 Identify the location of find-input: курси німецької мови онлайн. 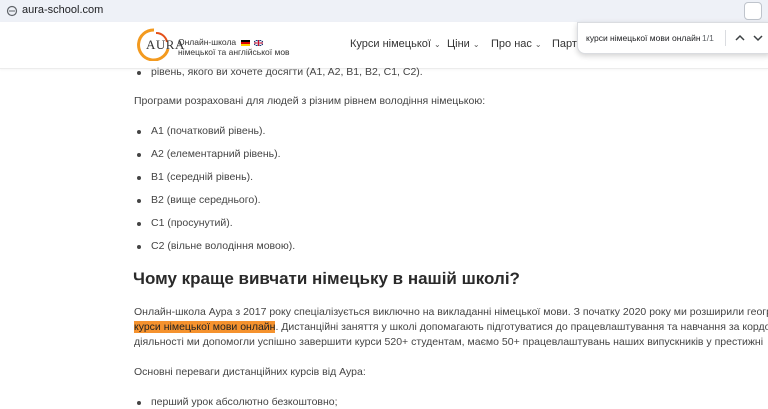
(643, 38).